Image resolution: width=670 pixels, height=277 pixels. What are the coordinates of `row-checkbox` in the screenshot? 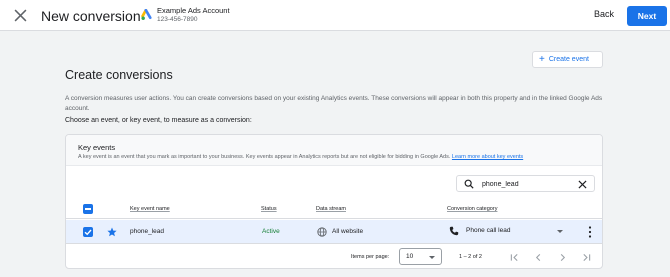 It's located at (88, 232).